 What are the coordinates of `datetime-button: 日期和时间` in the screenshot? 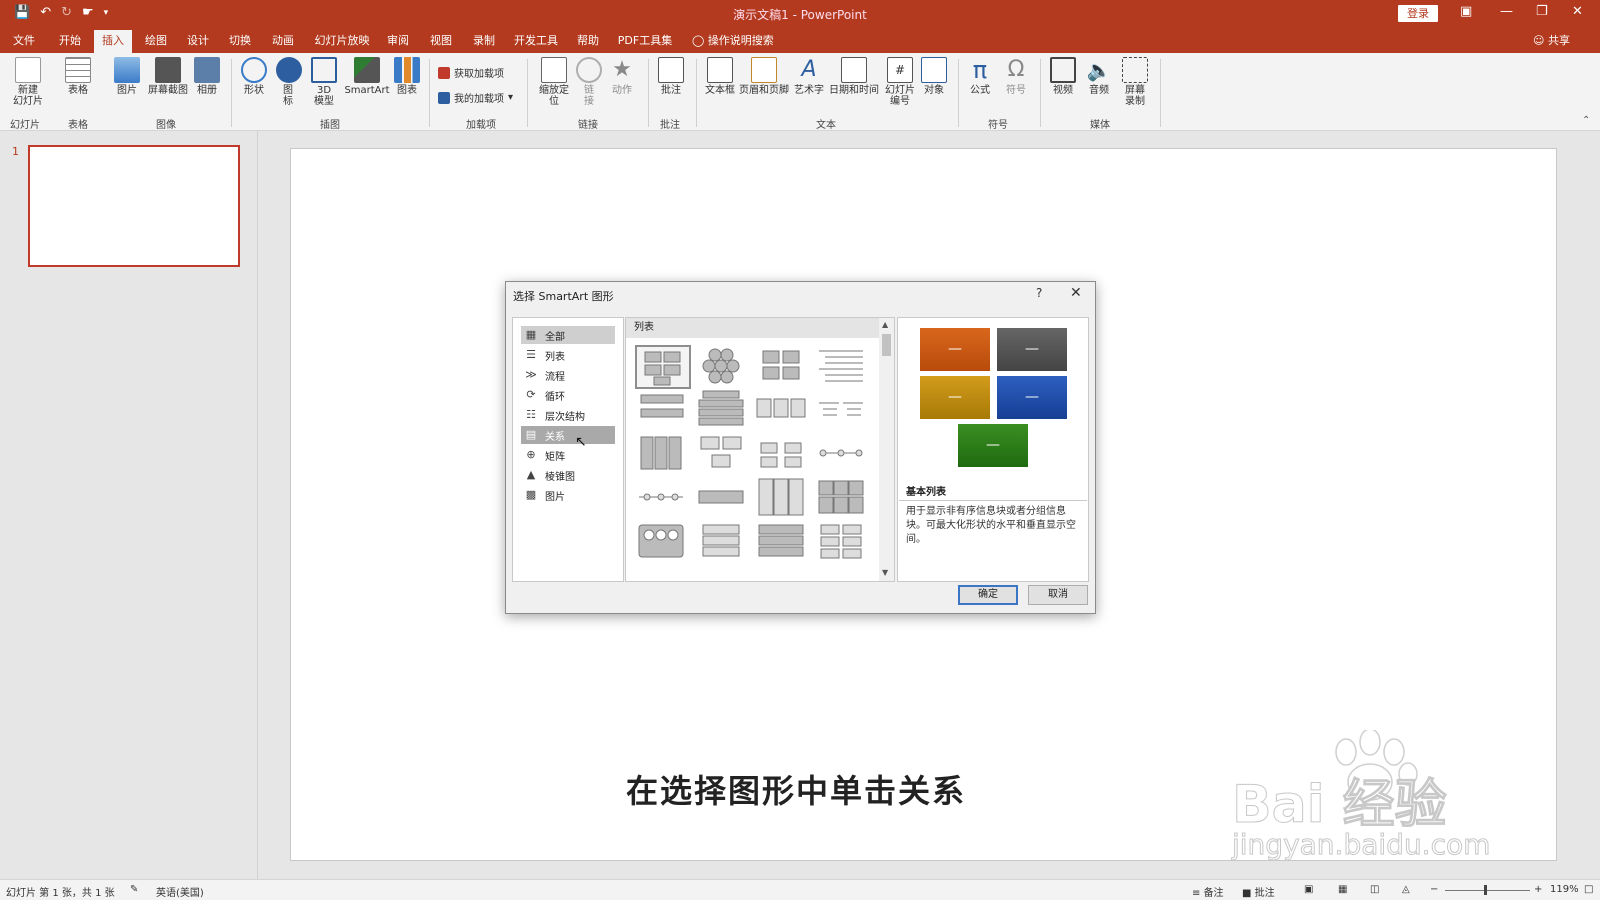 It's located at (854, 76).